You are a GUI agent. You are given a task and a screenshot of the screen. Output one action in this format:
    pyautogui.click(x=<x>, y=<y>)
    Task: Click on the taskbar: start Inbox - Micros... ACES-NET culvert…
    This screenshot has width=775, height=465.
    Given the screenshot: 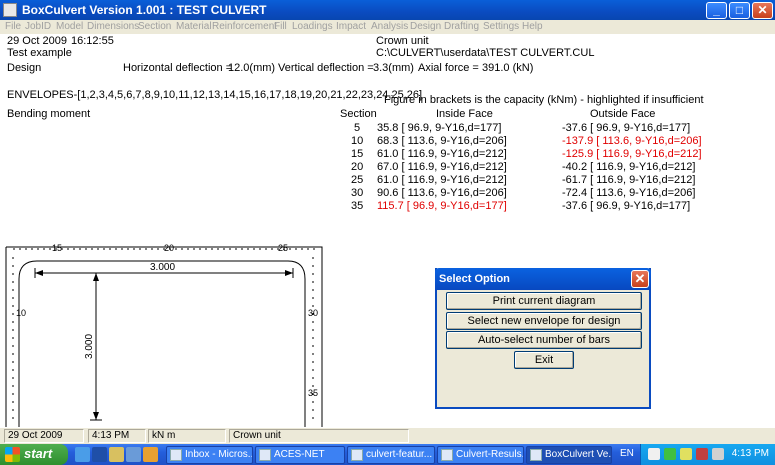 What is the action you would take?
    pyautogui.click(x=387, y=454)
    